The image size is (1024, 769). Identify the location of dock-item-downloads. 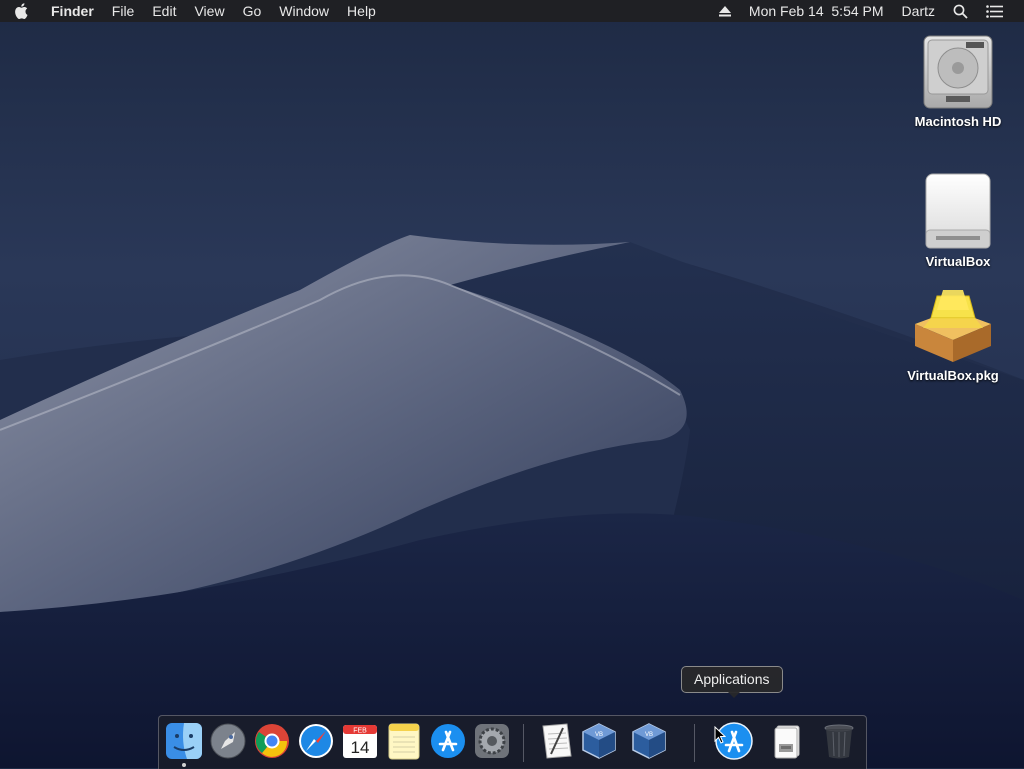
(787, 741).